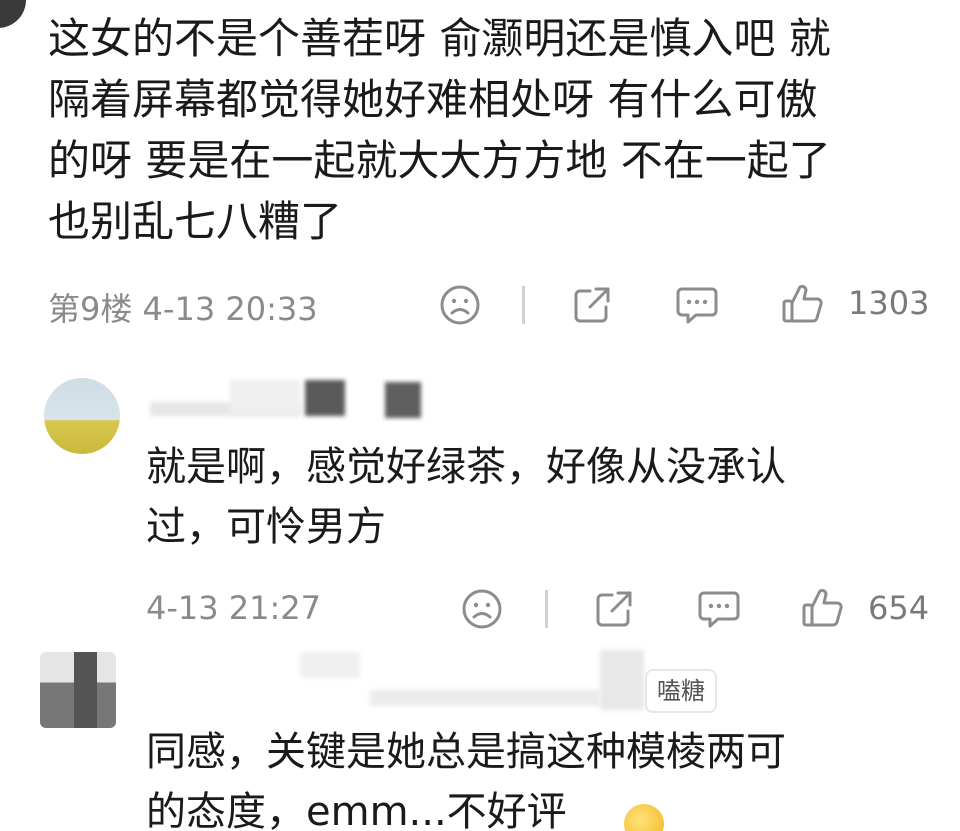 The height and width of the screenshot is (831, 960). I want to click on timestamp: 4-13 20:33, so click(230, 309).